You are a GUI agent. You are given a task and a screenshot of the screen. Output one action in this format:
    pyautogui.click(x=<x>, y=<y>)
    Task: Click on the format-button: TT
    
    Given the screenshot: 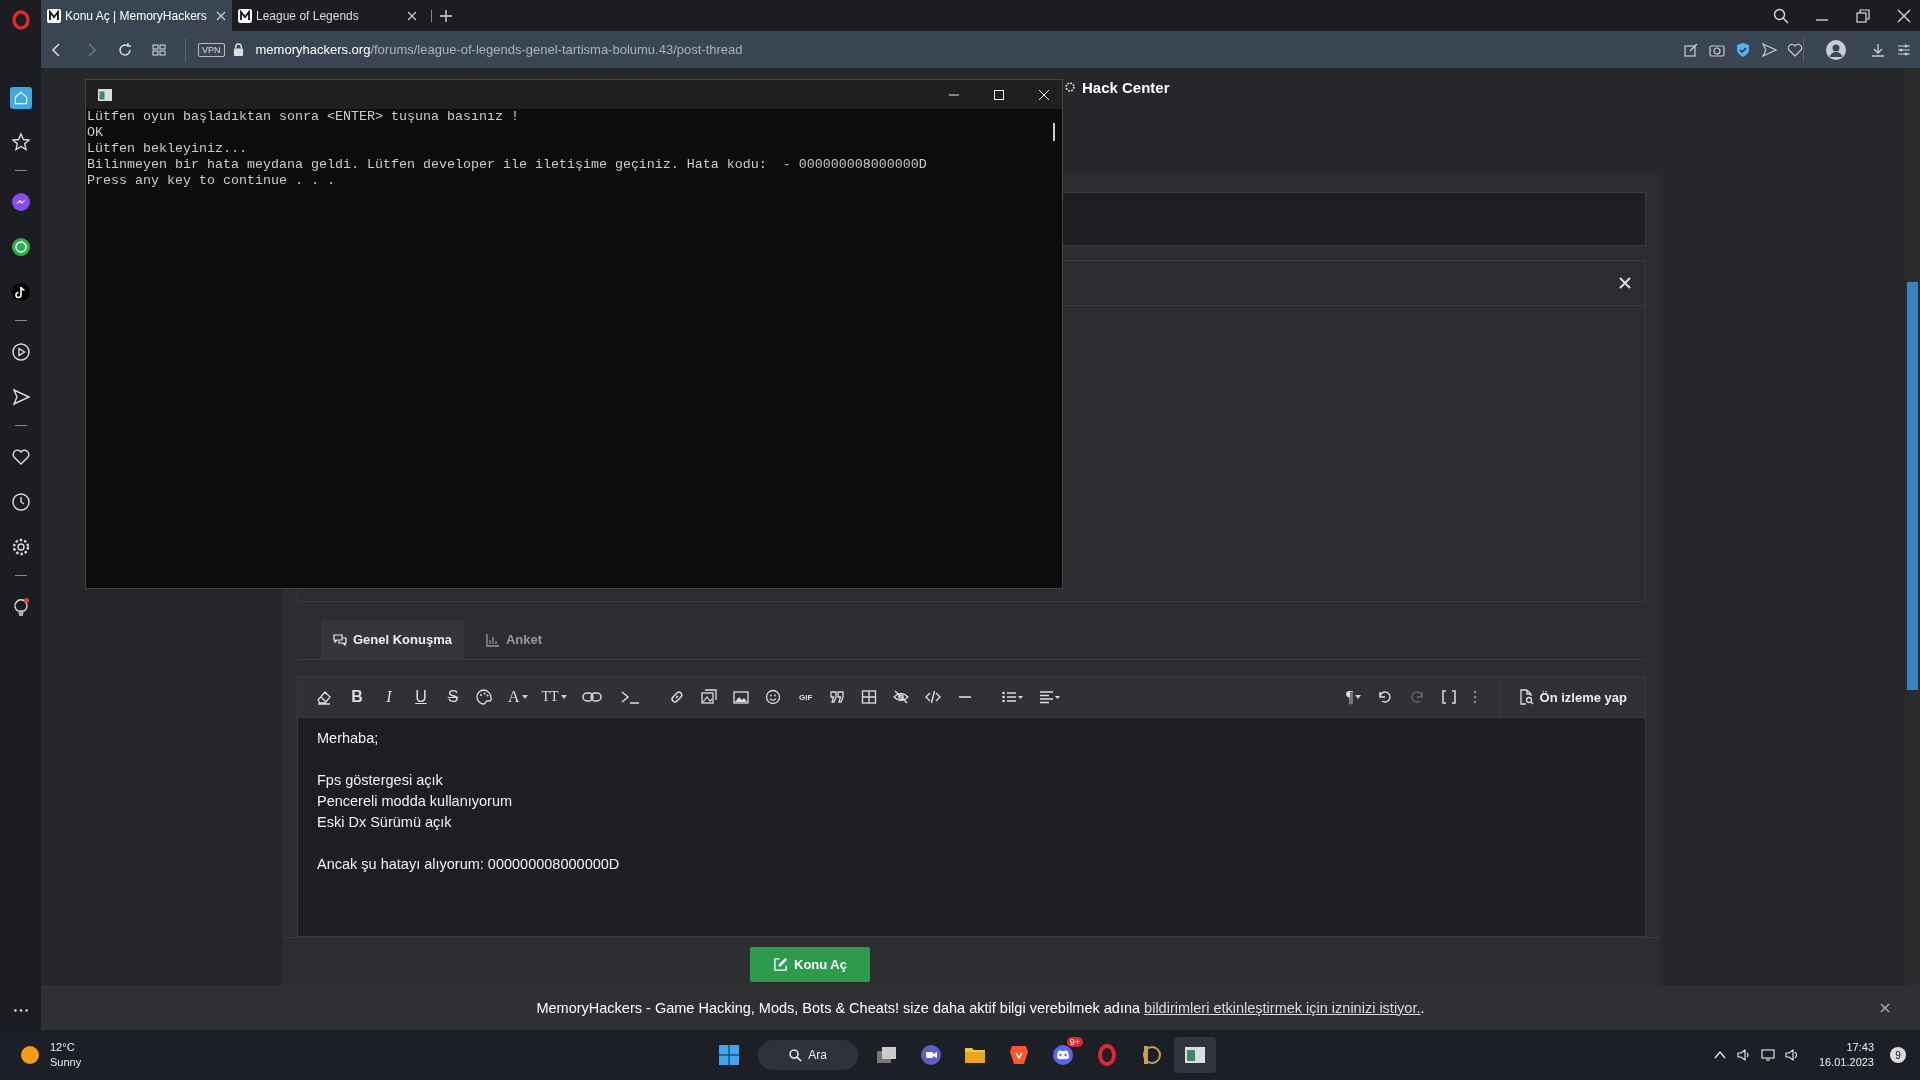 What is the action you would take?
    pyautogui.click(x=554, y=697)
    